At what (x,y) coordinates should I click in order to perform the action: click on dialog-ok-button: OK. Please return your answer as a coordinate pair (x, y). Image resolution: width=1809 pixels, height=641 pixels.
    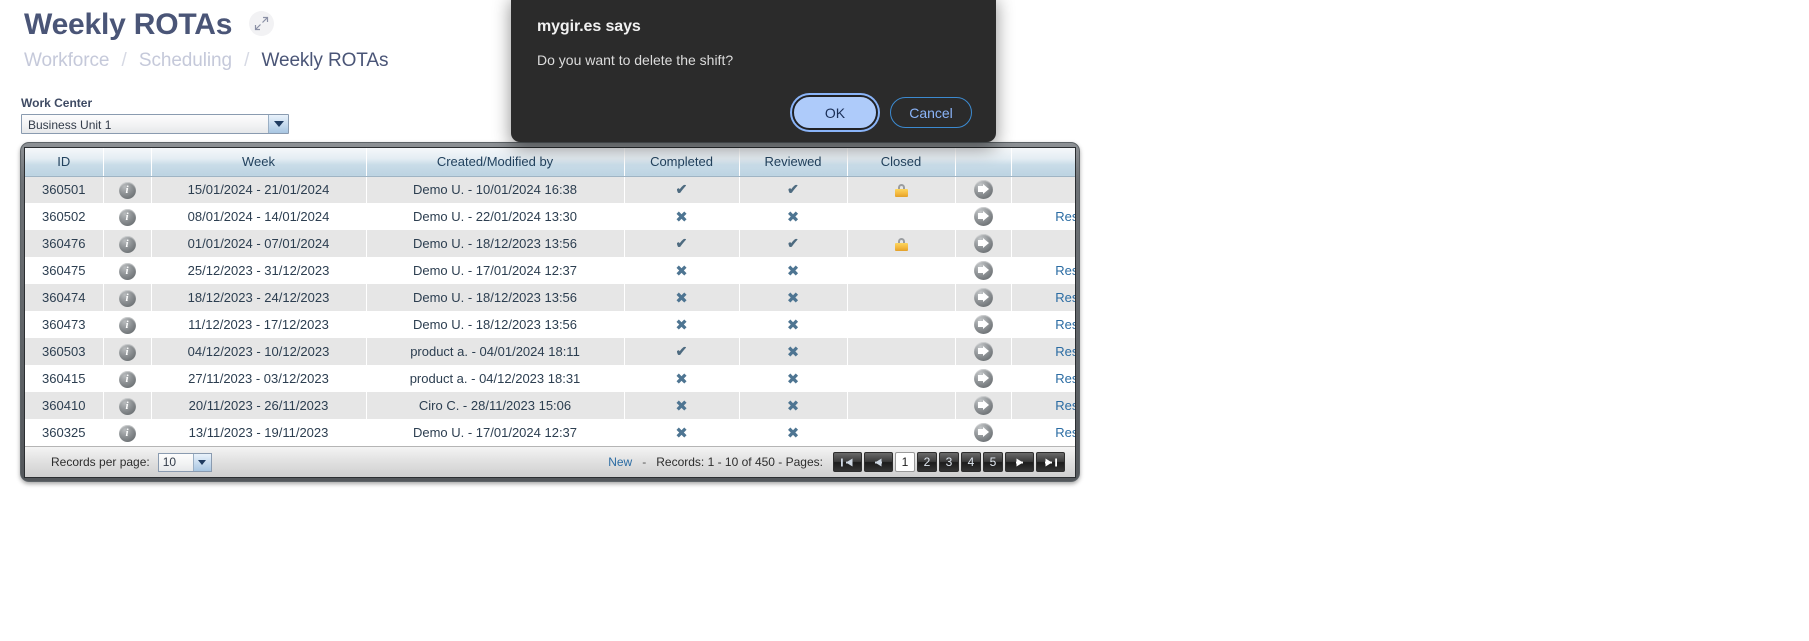
    Looking at the image, I should click on (835, 112).